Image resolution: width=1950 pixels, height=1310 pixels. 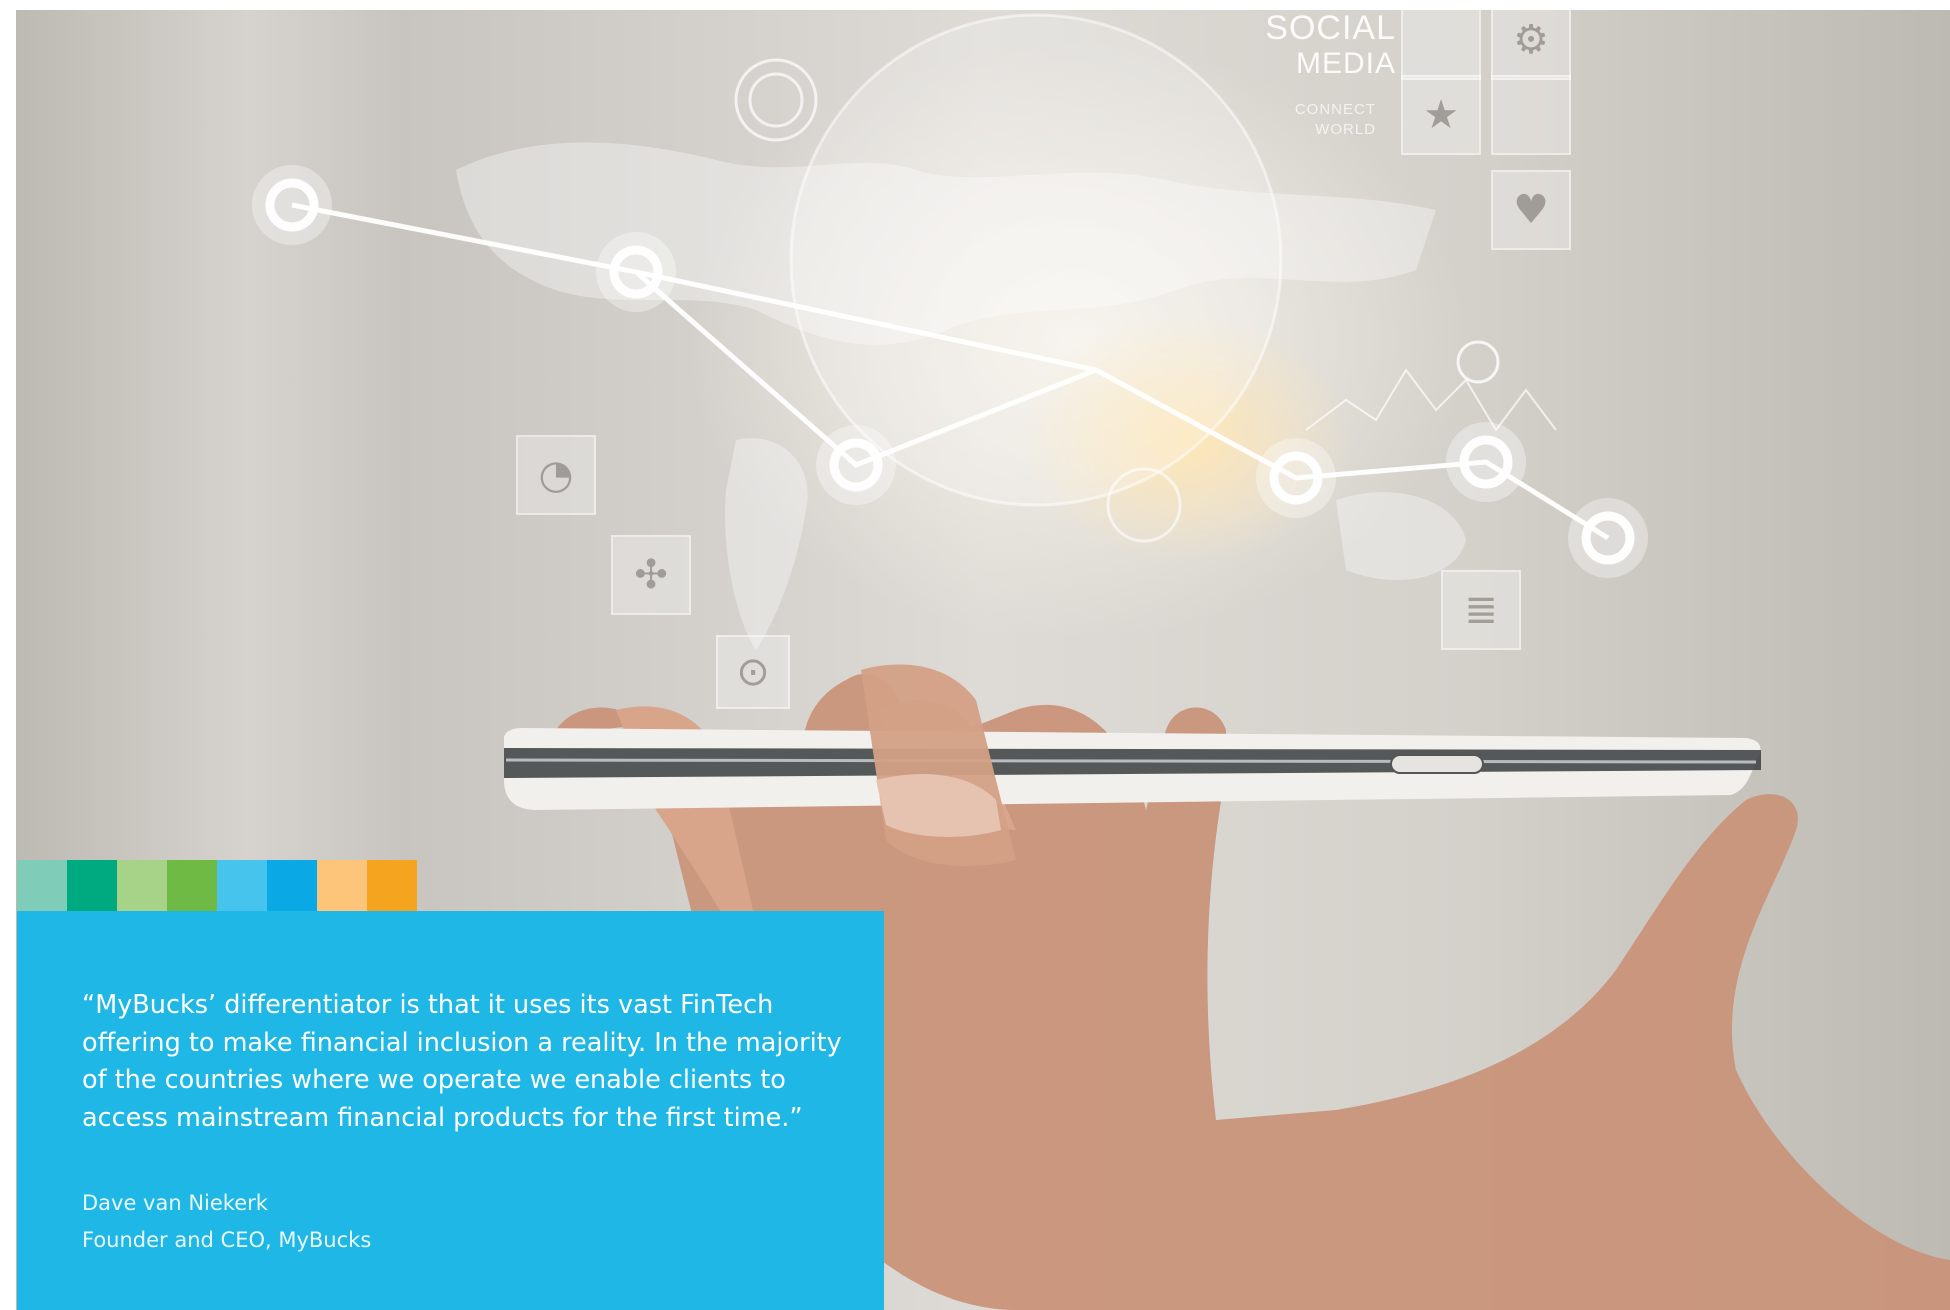 I want to click on document-icon: ≣, so click(x=1481, y=610).